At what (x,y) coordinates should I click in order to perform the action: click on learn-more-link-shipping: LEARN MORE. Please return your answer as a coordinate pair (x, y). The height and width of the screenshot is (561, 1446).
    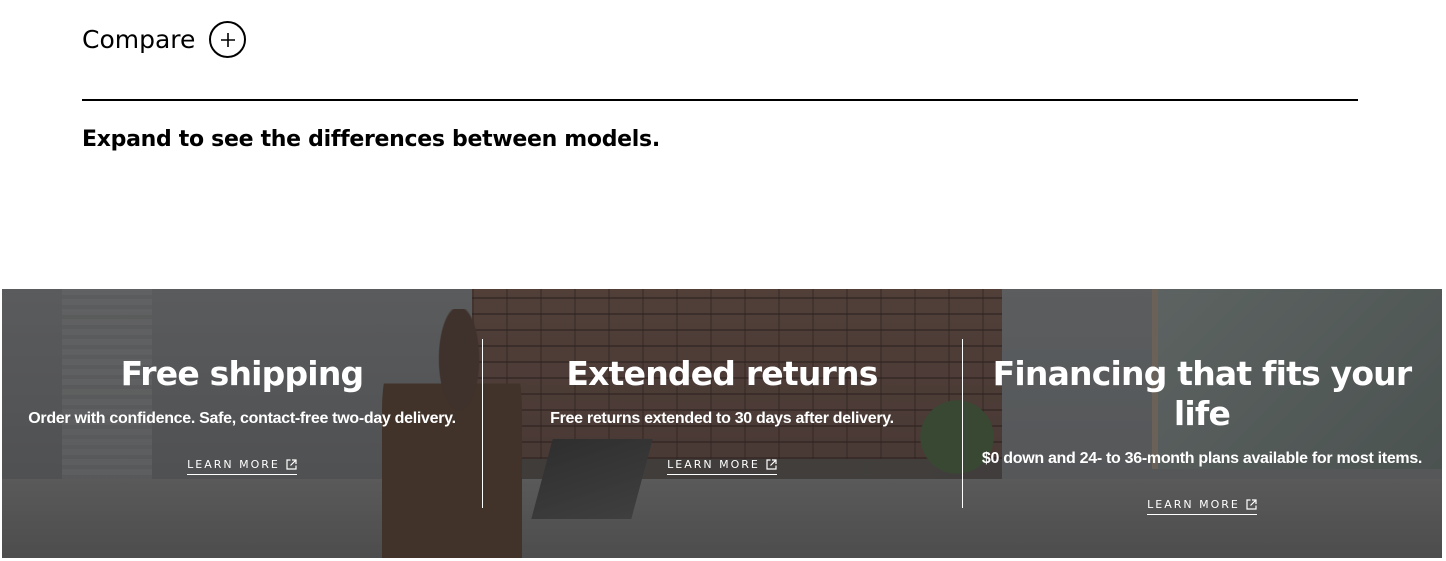
    Looking at the image, I should click on (242, 466).